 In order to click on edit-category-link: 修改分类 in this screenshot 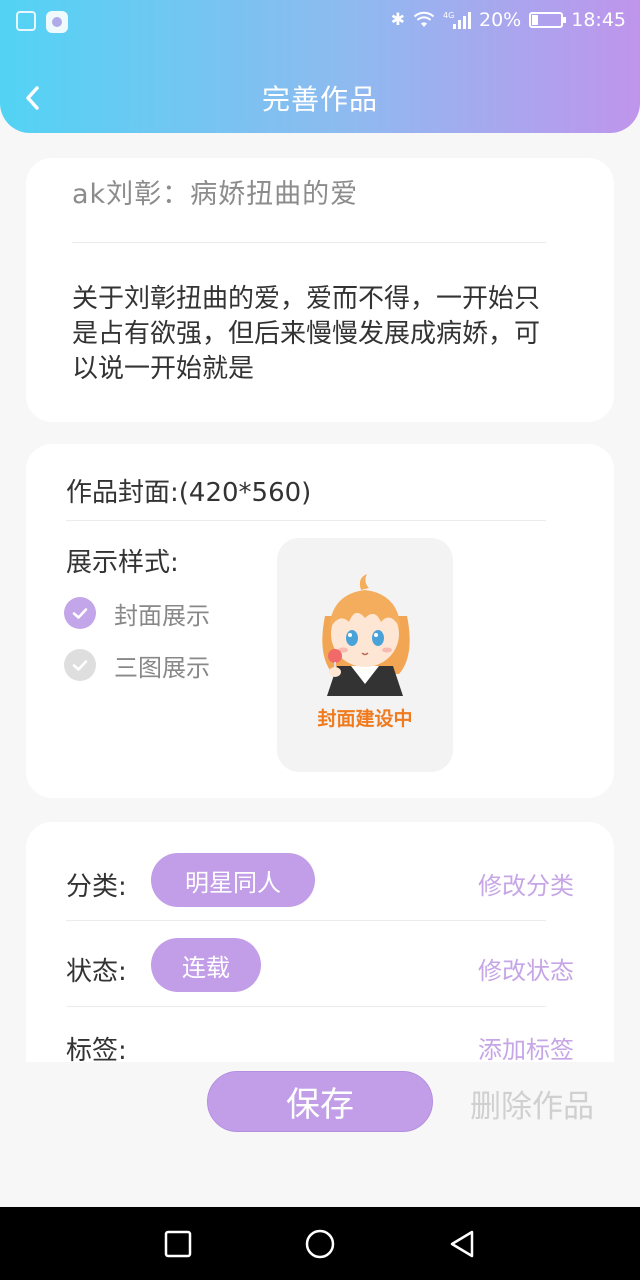, I will do `click(526, 883)`.